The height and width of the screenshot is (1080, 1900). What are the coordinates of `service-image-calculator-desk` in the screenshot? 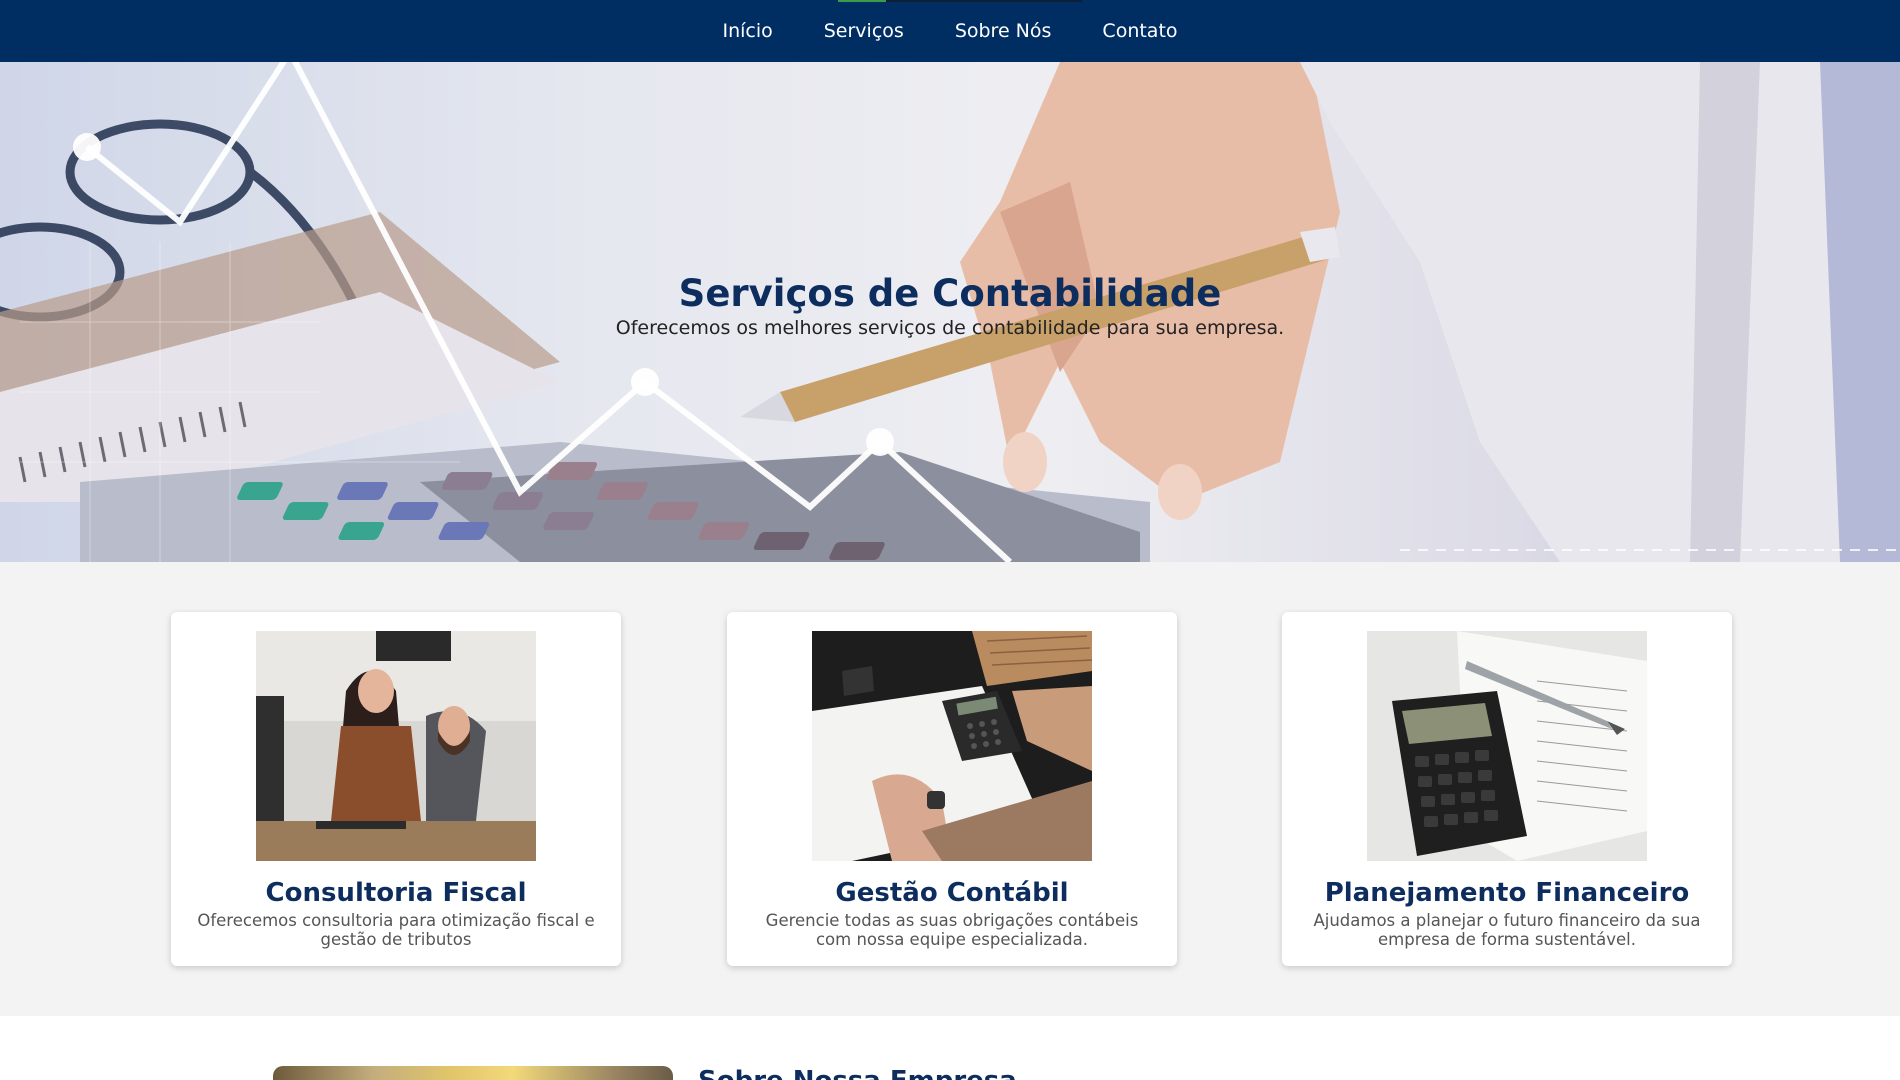 It's located at (952, 746).